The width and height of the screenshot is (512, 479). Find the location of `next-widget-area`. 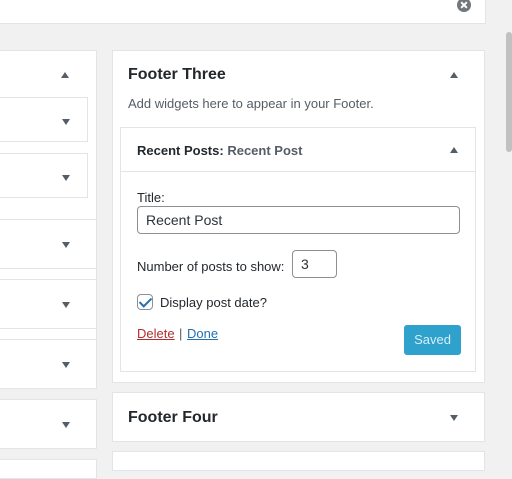

next-widget-area is located at coordinates (298, 461).